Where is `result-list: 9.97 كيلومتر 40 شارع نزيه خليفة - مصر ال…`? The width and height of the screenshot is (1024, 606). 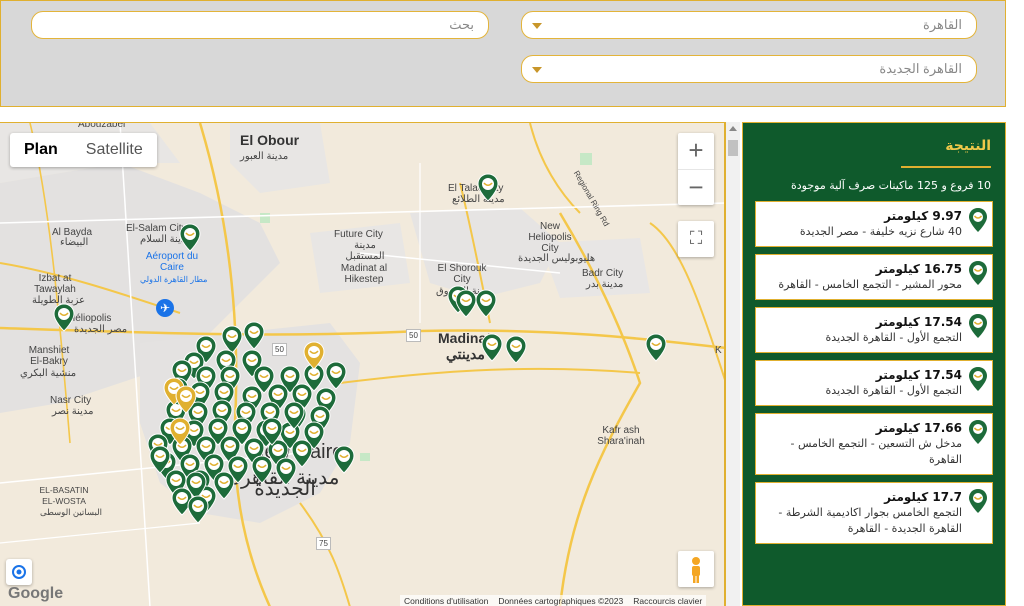 result-list: 9.97 كيلومتر 40 شارع نزيه خليفة - مصر ال… is located at coordinates (874, 376).